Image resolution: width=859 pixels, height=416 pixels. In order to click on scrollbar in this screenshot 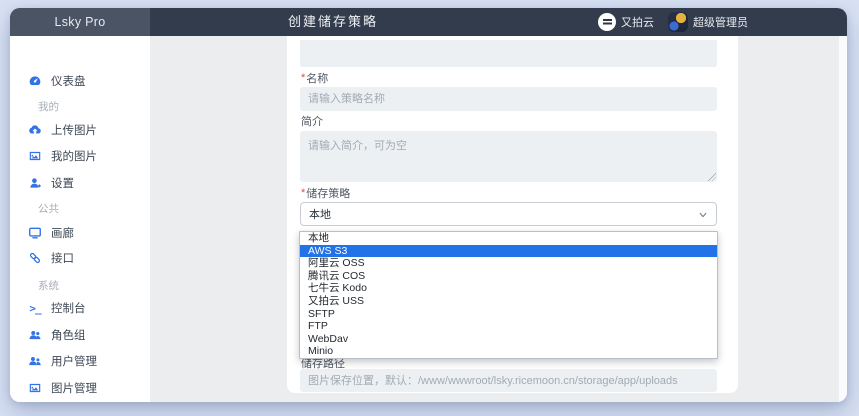, I will do `click(843, 219)`.